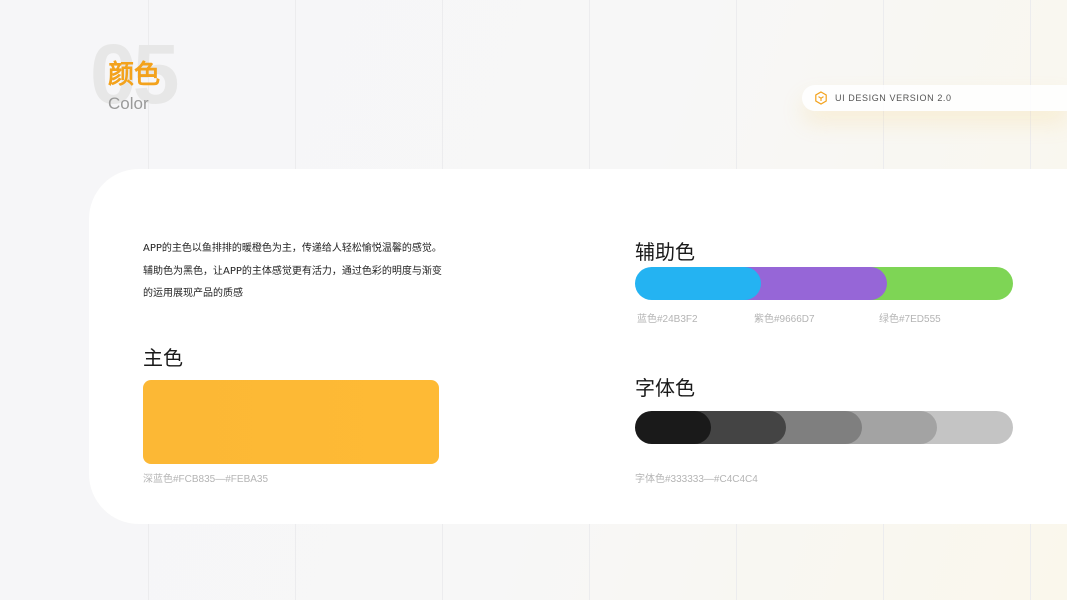  What do you see at coordinates (292, 271) in the screenshot?
I see `description-line: 辅助色为黑色，让APP的主体感觉更有活力，通过色彩的明度与渐变` at bounding box center [292, 271].